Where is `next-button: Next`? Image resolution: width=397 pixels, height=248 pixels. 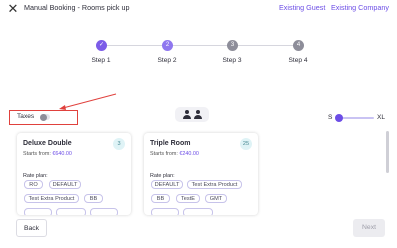
next-button: Next is located at coordinates (369, 228).